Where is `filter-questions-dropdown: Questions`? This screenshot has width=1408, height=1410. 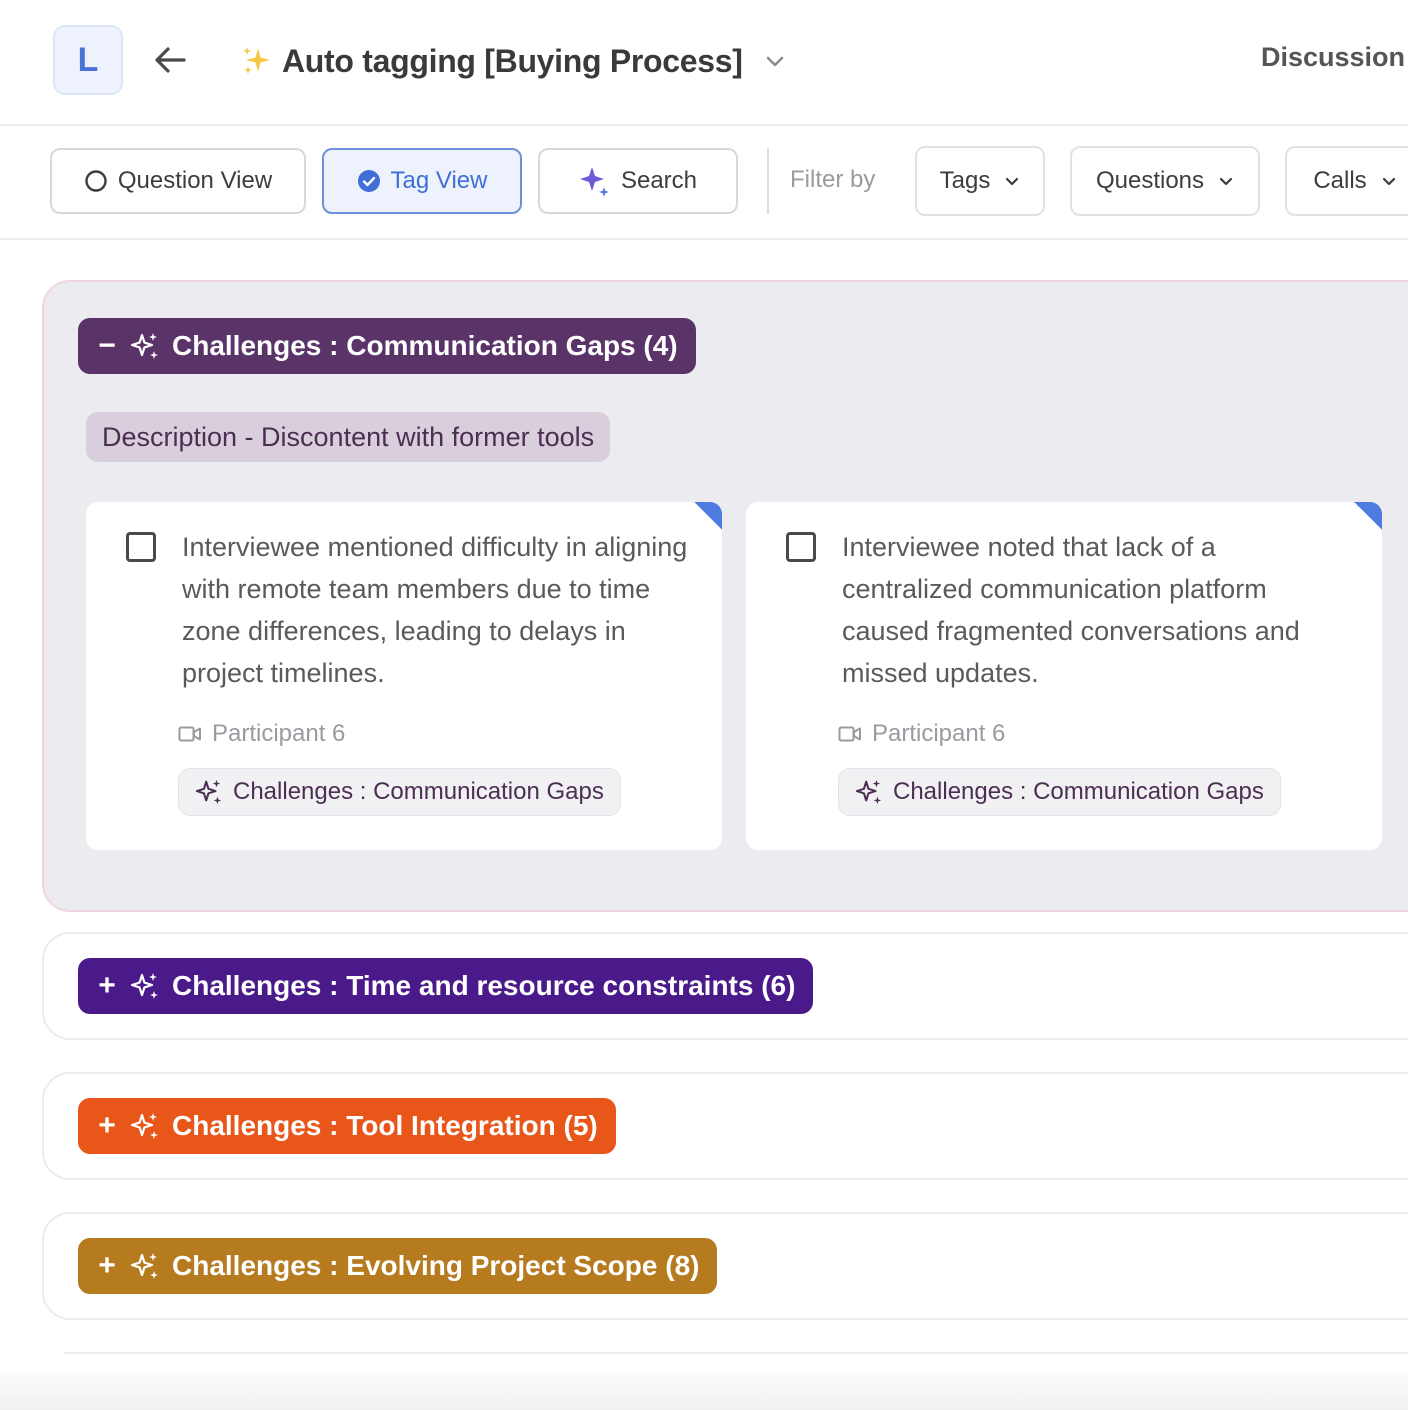
filter-questions-dropdown: Questions is located at coordinates (1165, 181).